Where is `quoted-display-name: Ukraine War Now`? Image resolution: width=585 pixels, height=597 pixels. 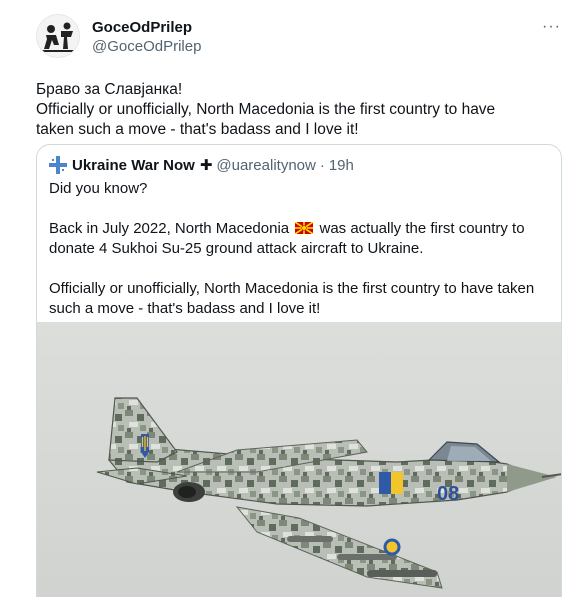
quoted-display-name: Ukraine War Now is located at coordinates (133, 165).